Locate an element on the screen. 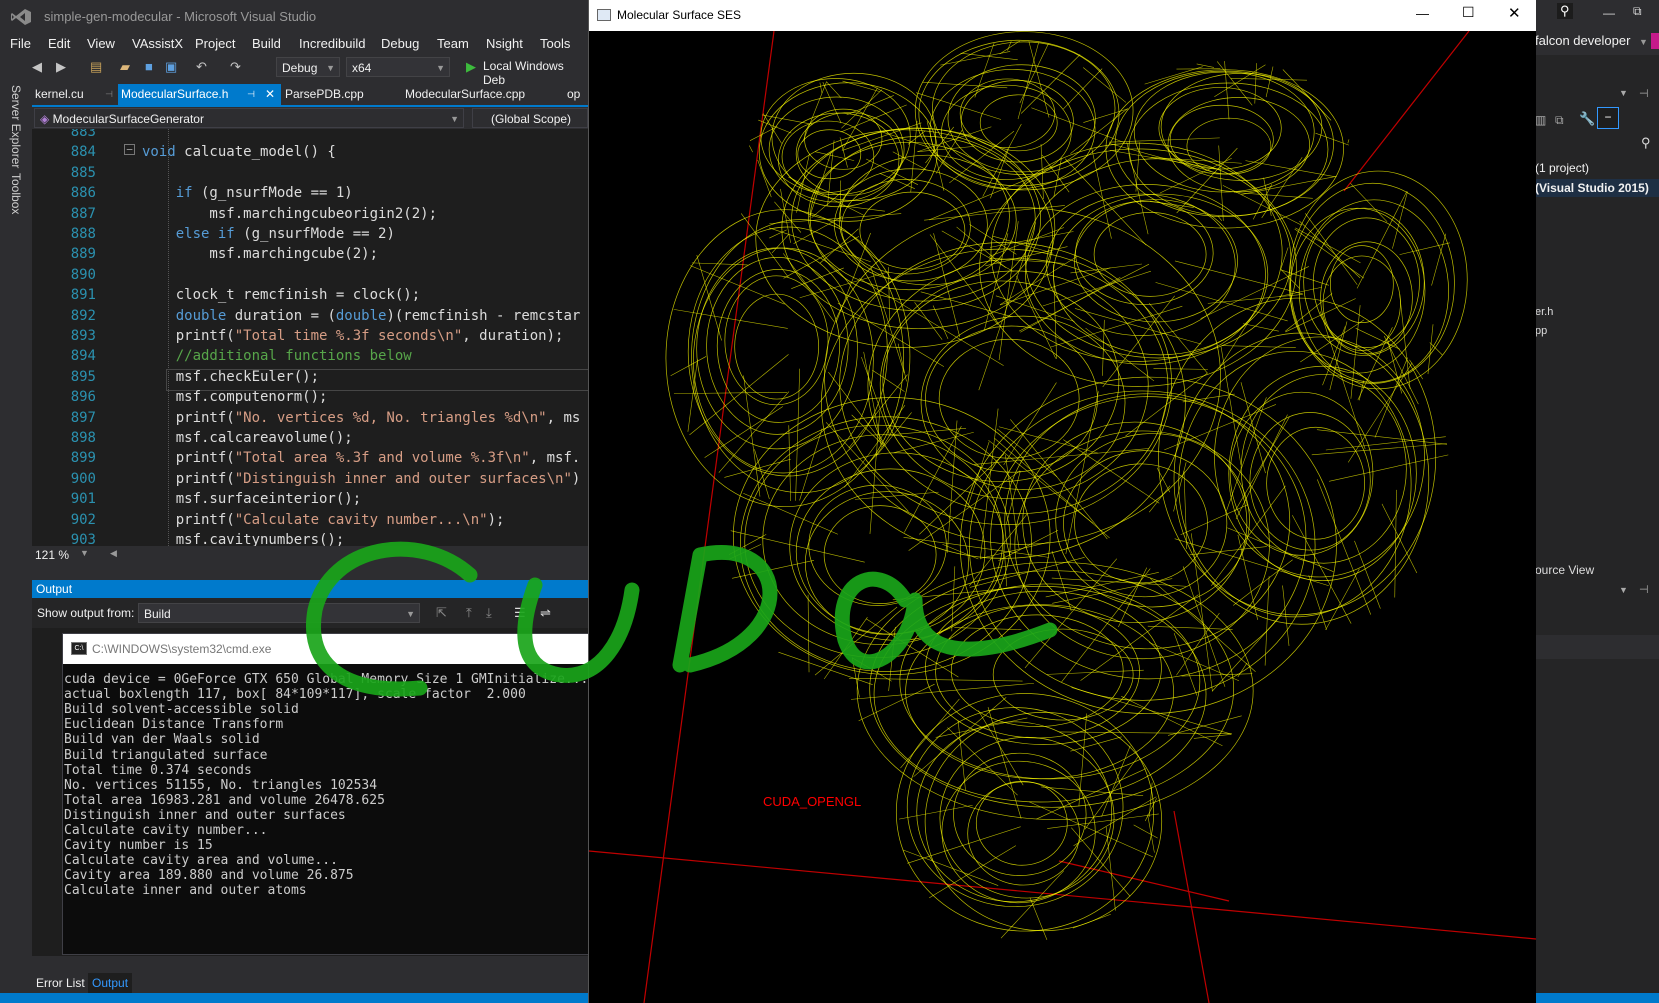 This screenshot has width=1659, height=1003. play-icon: ▶ is located at coordinates (471, 67).